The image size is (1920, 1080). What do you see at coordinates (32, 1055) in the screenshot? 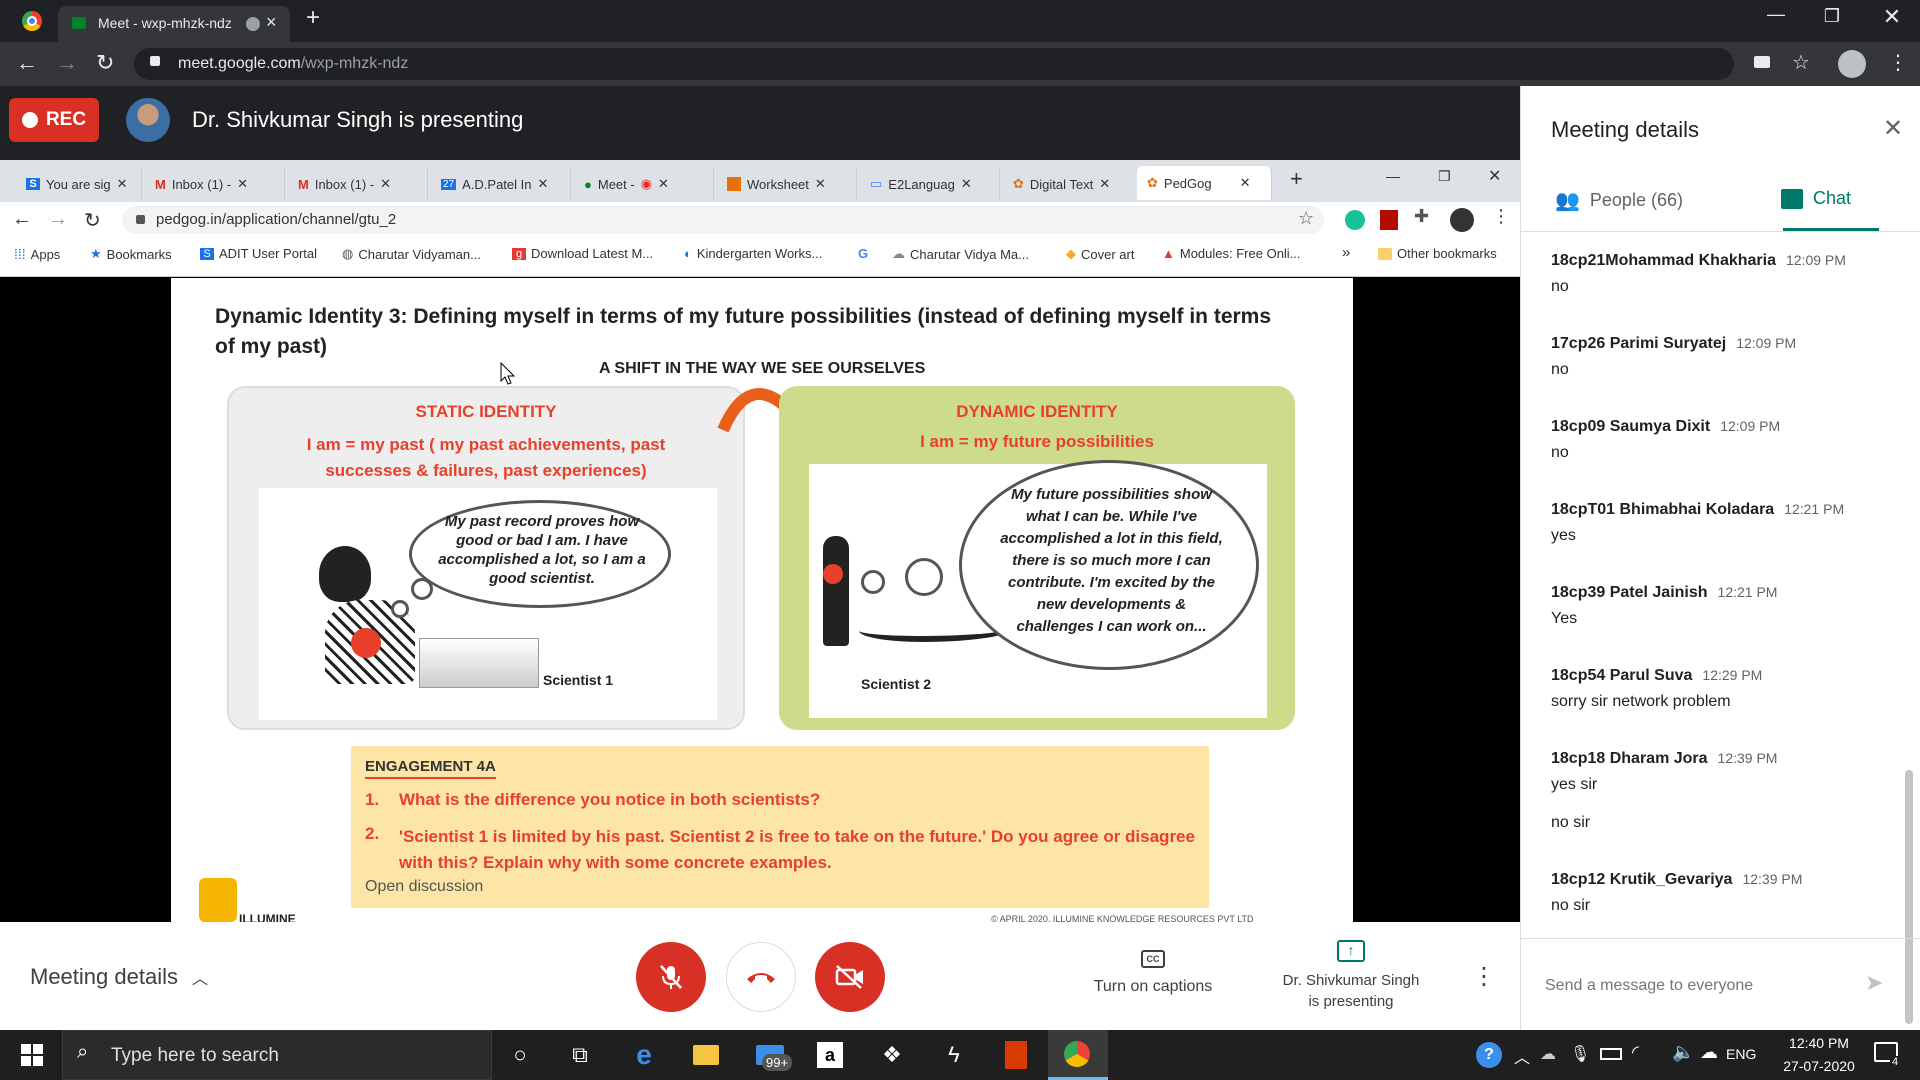
I see `start-button` at bounding box center [32, 1055].